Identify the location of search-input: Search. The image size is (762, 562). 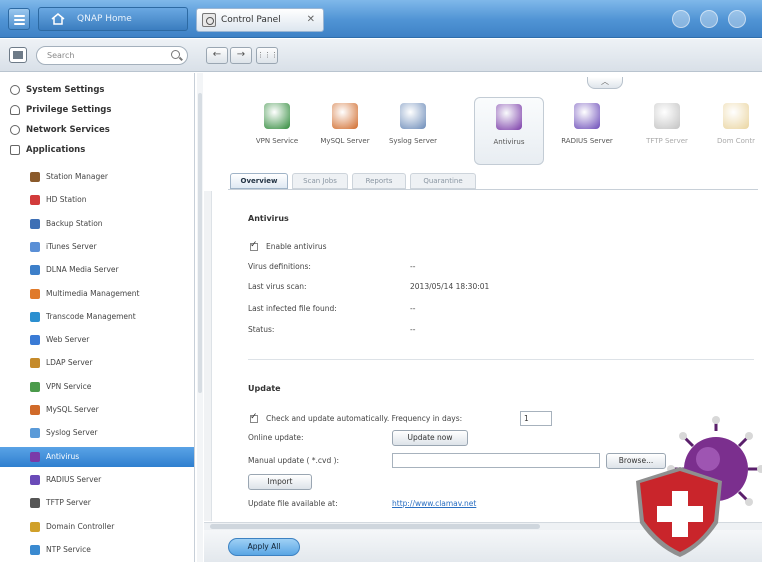
(112, 55).